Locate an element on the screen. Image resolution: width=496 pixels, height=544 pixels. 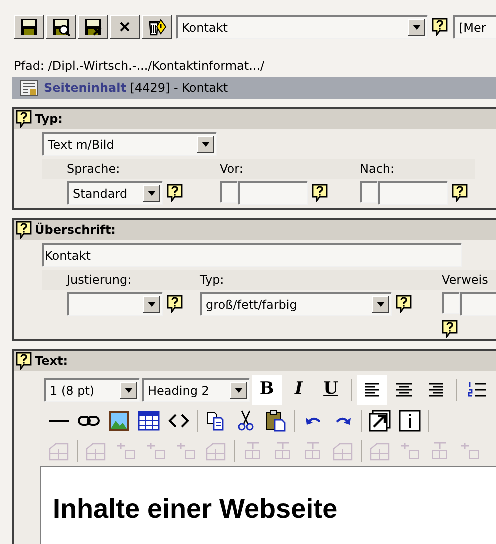
trash-warning-icon is located at coordinates (157, 27).